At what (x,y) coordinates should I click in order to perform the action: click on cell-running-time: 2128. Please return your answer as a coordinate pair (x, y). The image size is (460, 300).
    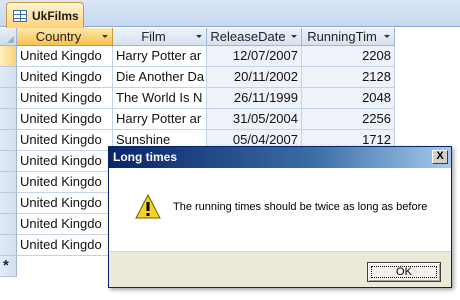
    Looking at the image, I should click on (348, 77).